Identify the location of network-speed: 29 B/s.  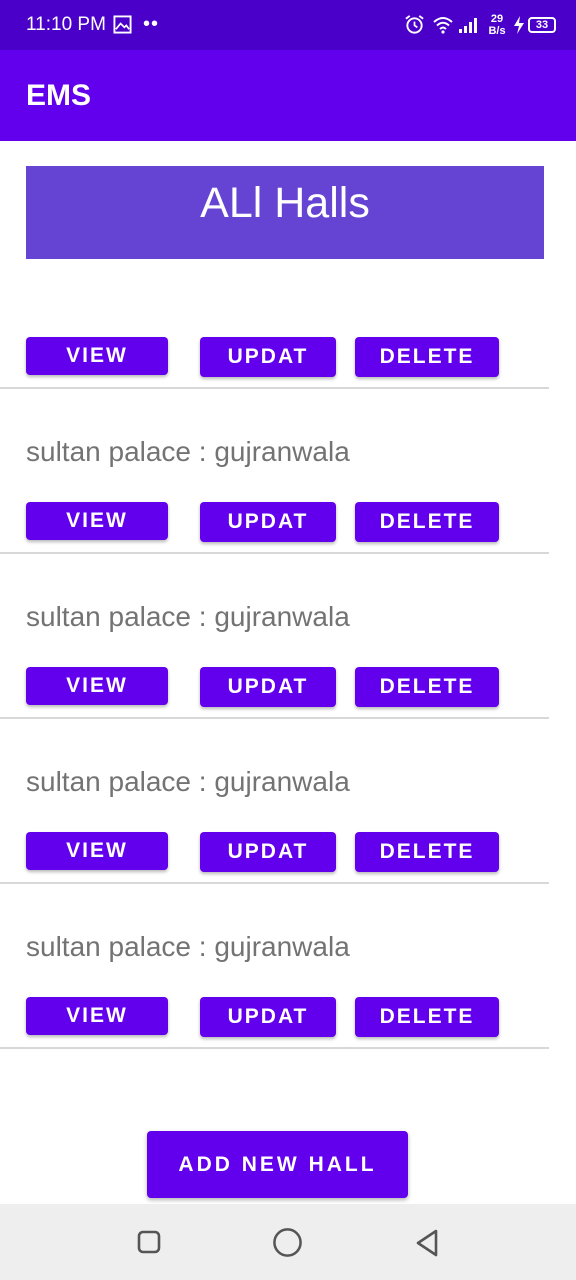
(497, 25).